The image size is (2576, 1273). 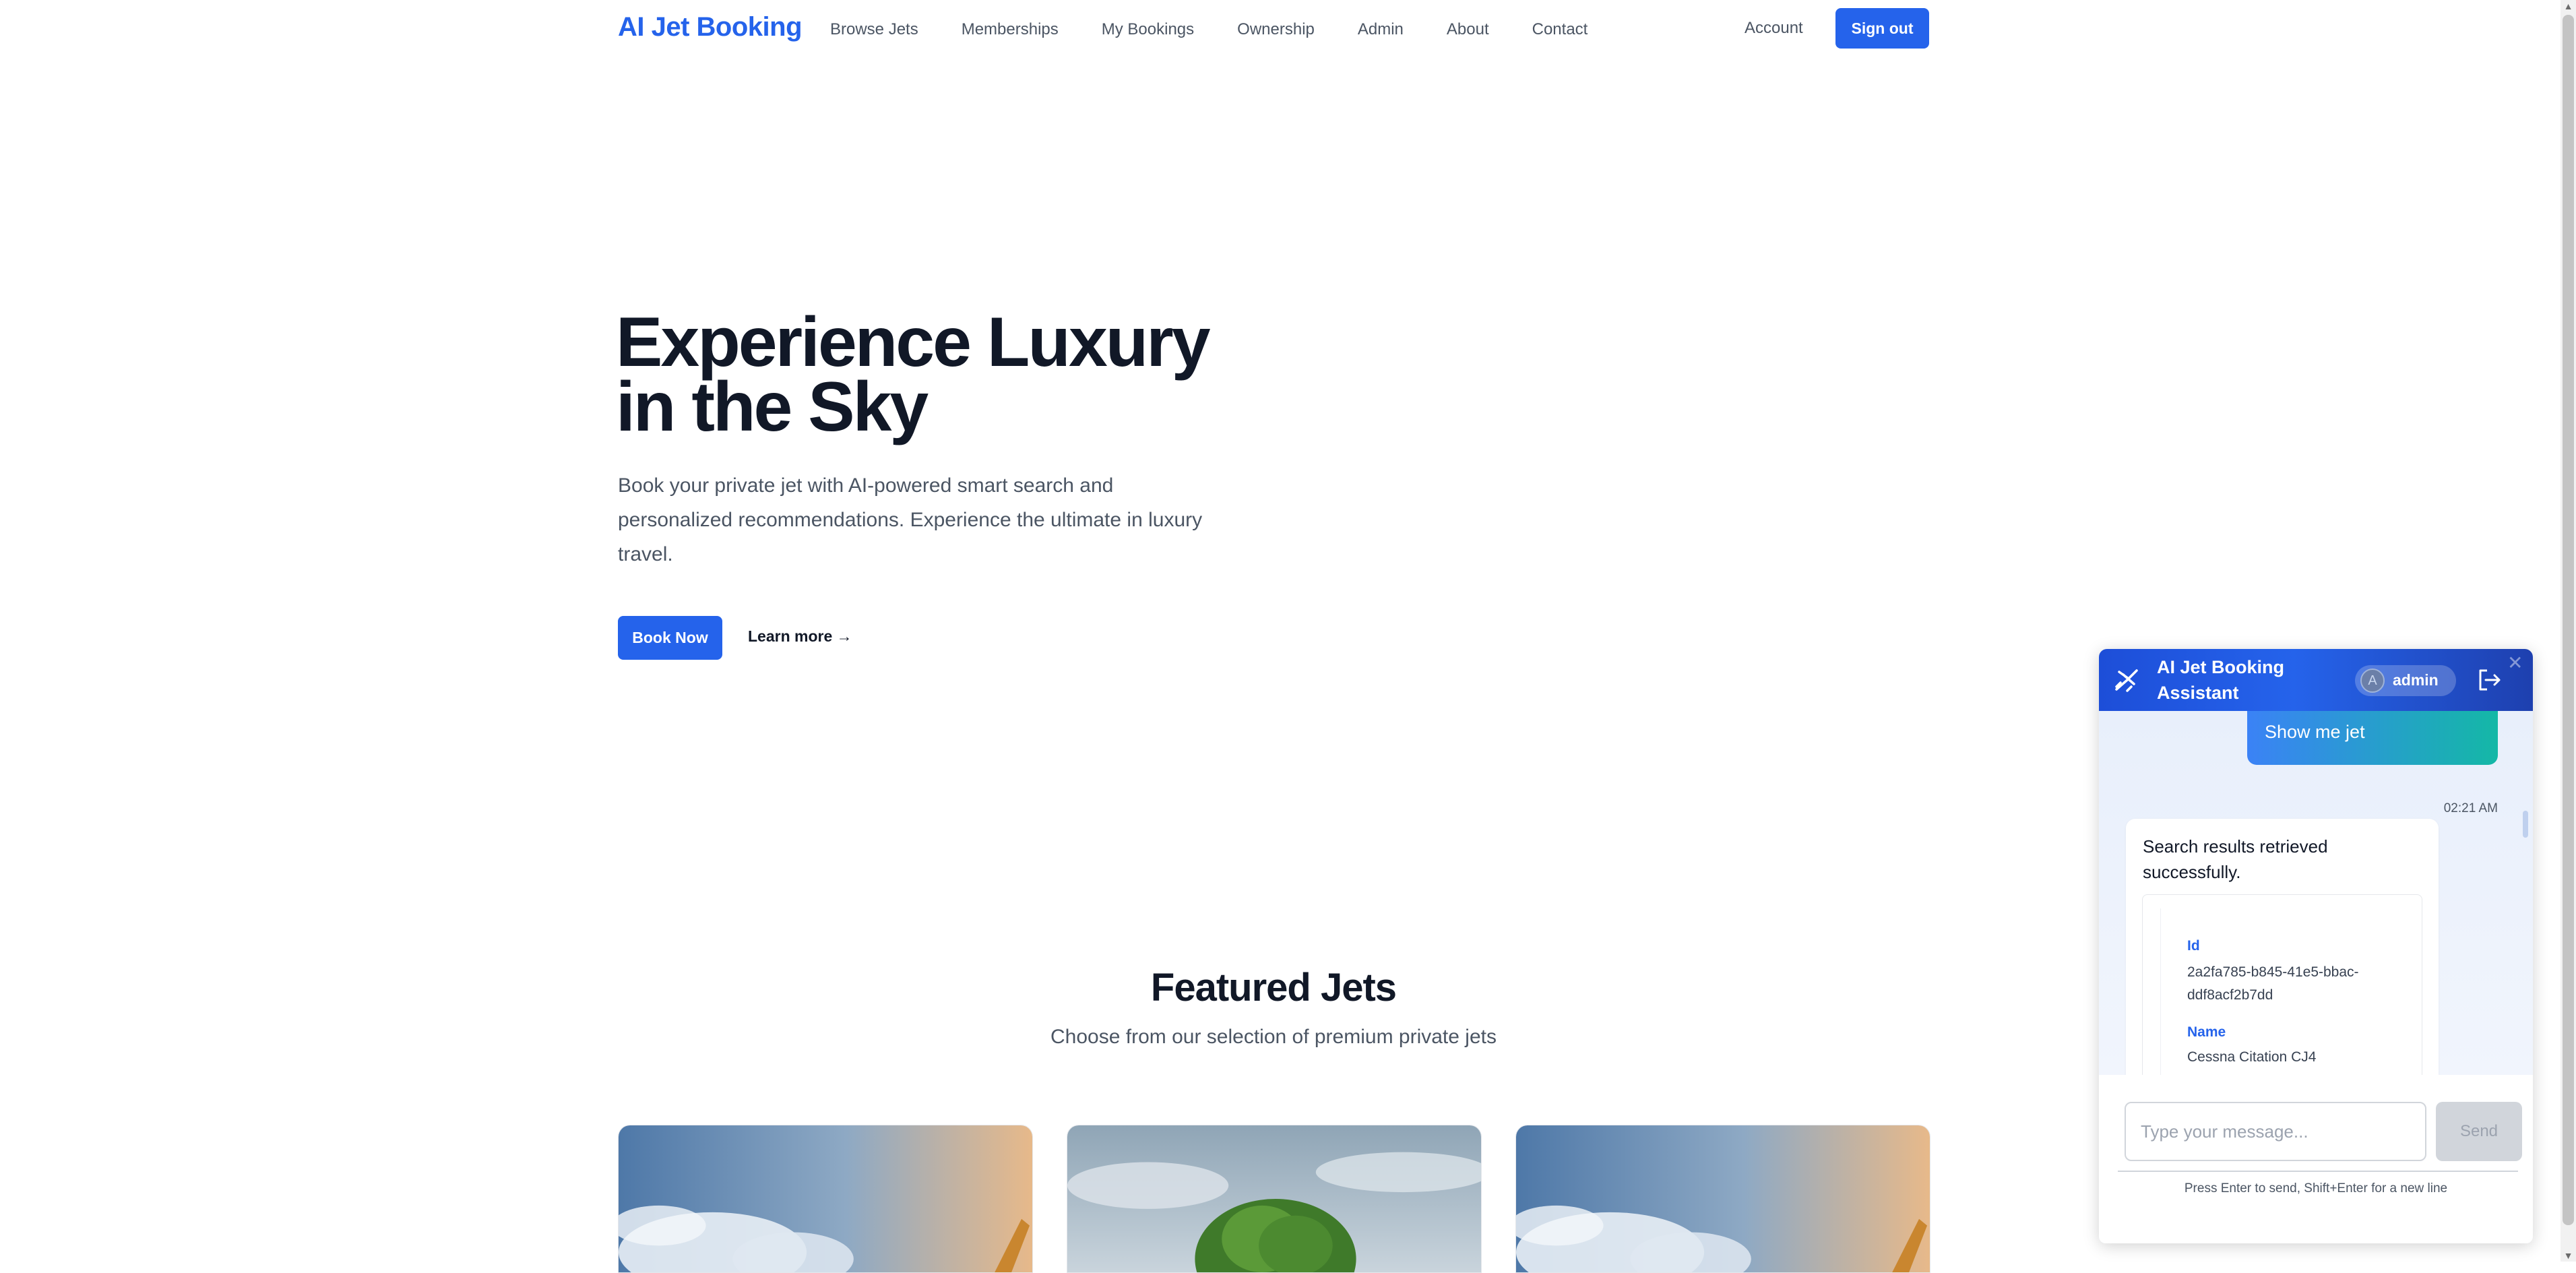 I want to click on chat-title: AI Jet Booking Assistant, so click(x=2221, y=680).